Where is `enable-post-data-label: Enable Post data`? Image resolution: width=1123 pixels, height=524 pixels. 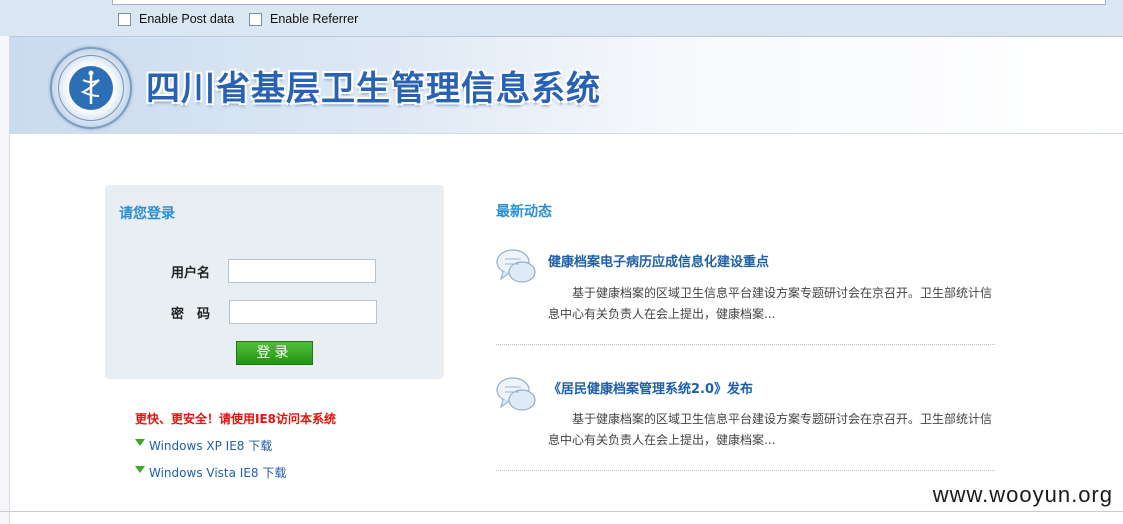 enable-post-data-label: Enable Post data is located at coordinates (187, 19).